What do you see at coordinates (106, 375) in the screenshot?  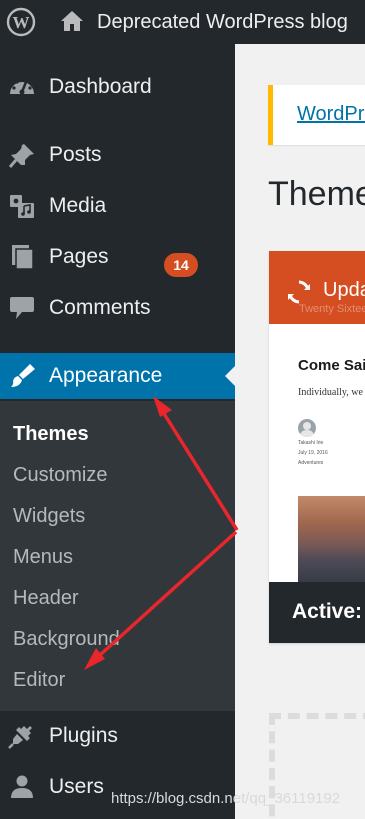 I see `sidebar-item-label: Appearance` at bounding box center [106, 375].